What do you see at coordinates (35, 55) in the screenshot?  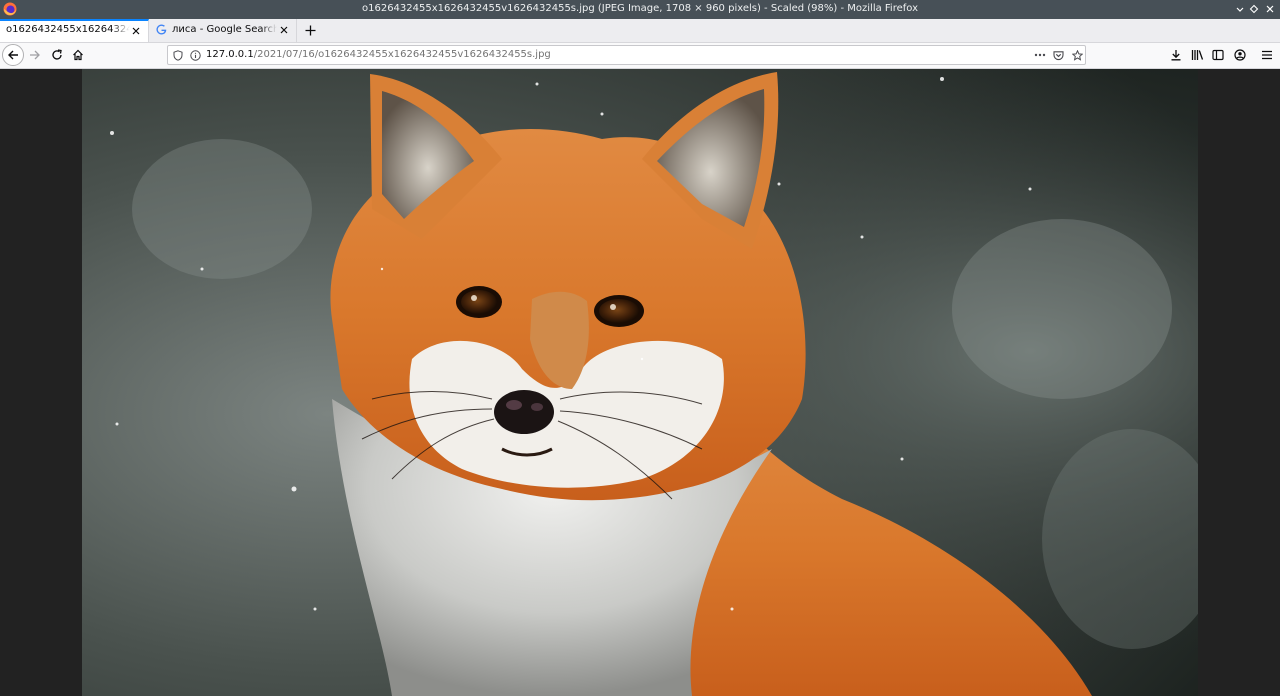 I see `forward-button` at bounding box center [35, 55].